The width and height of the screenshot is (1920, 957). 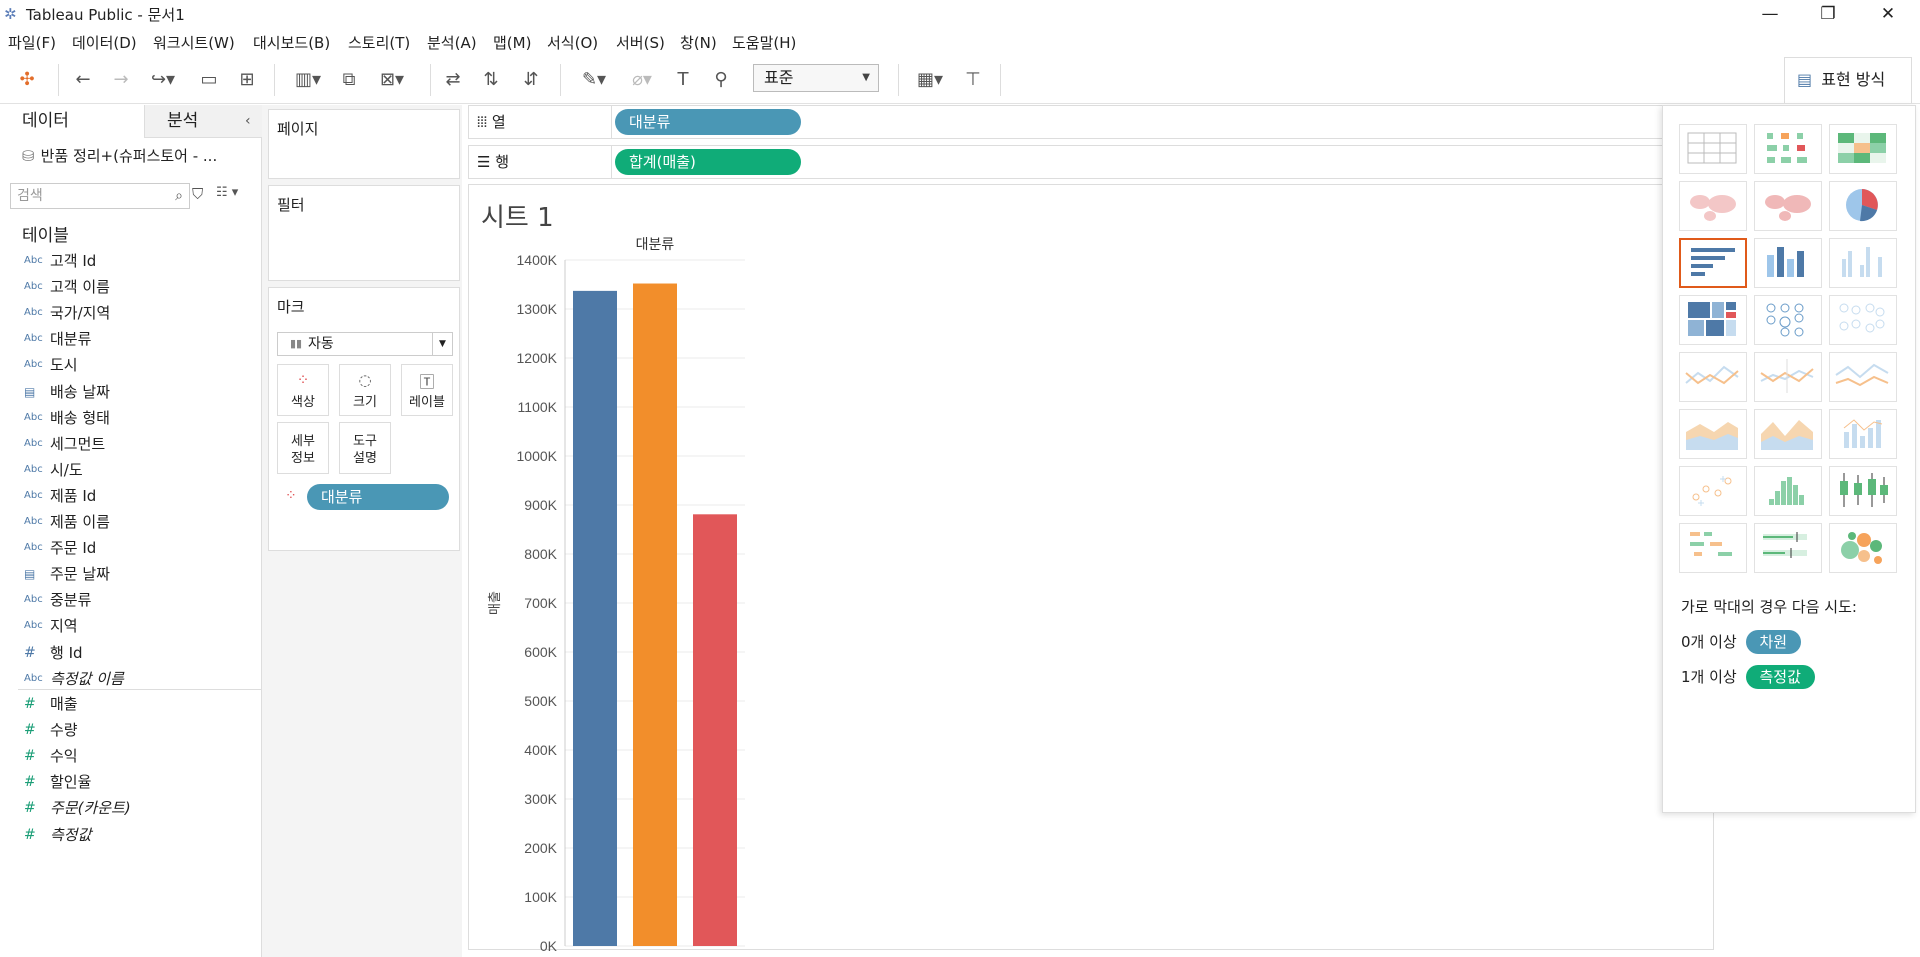 I want to click on columns-pill: 대분류, so click(x=708, y=122).